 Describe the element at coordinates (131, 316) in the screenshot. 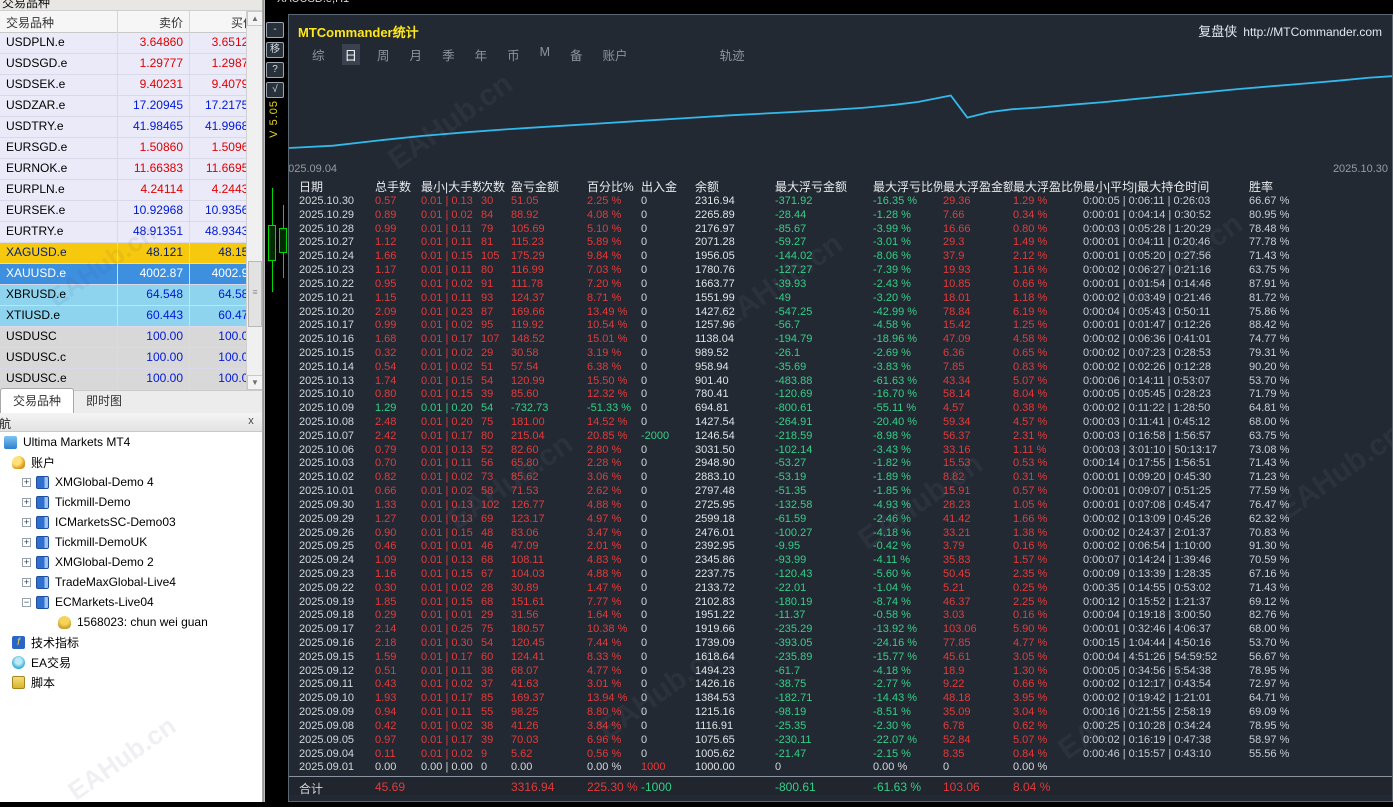

I see `market-watch-row: XTIUSD.e60.44360.476` at that location.